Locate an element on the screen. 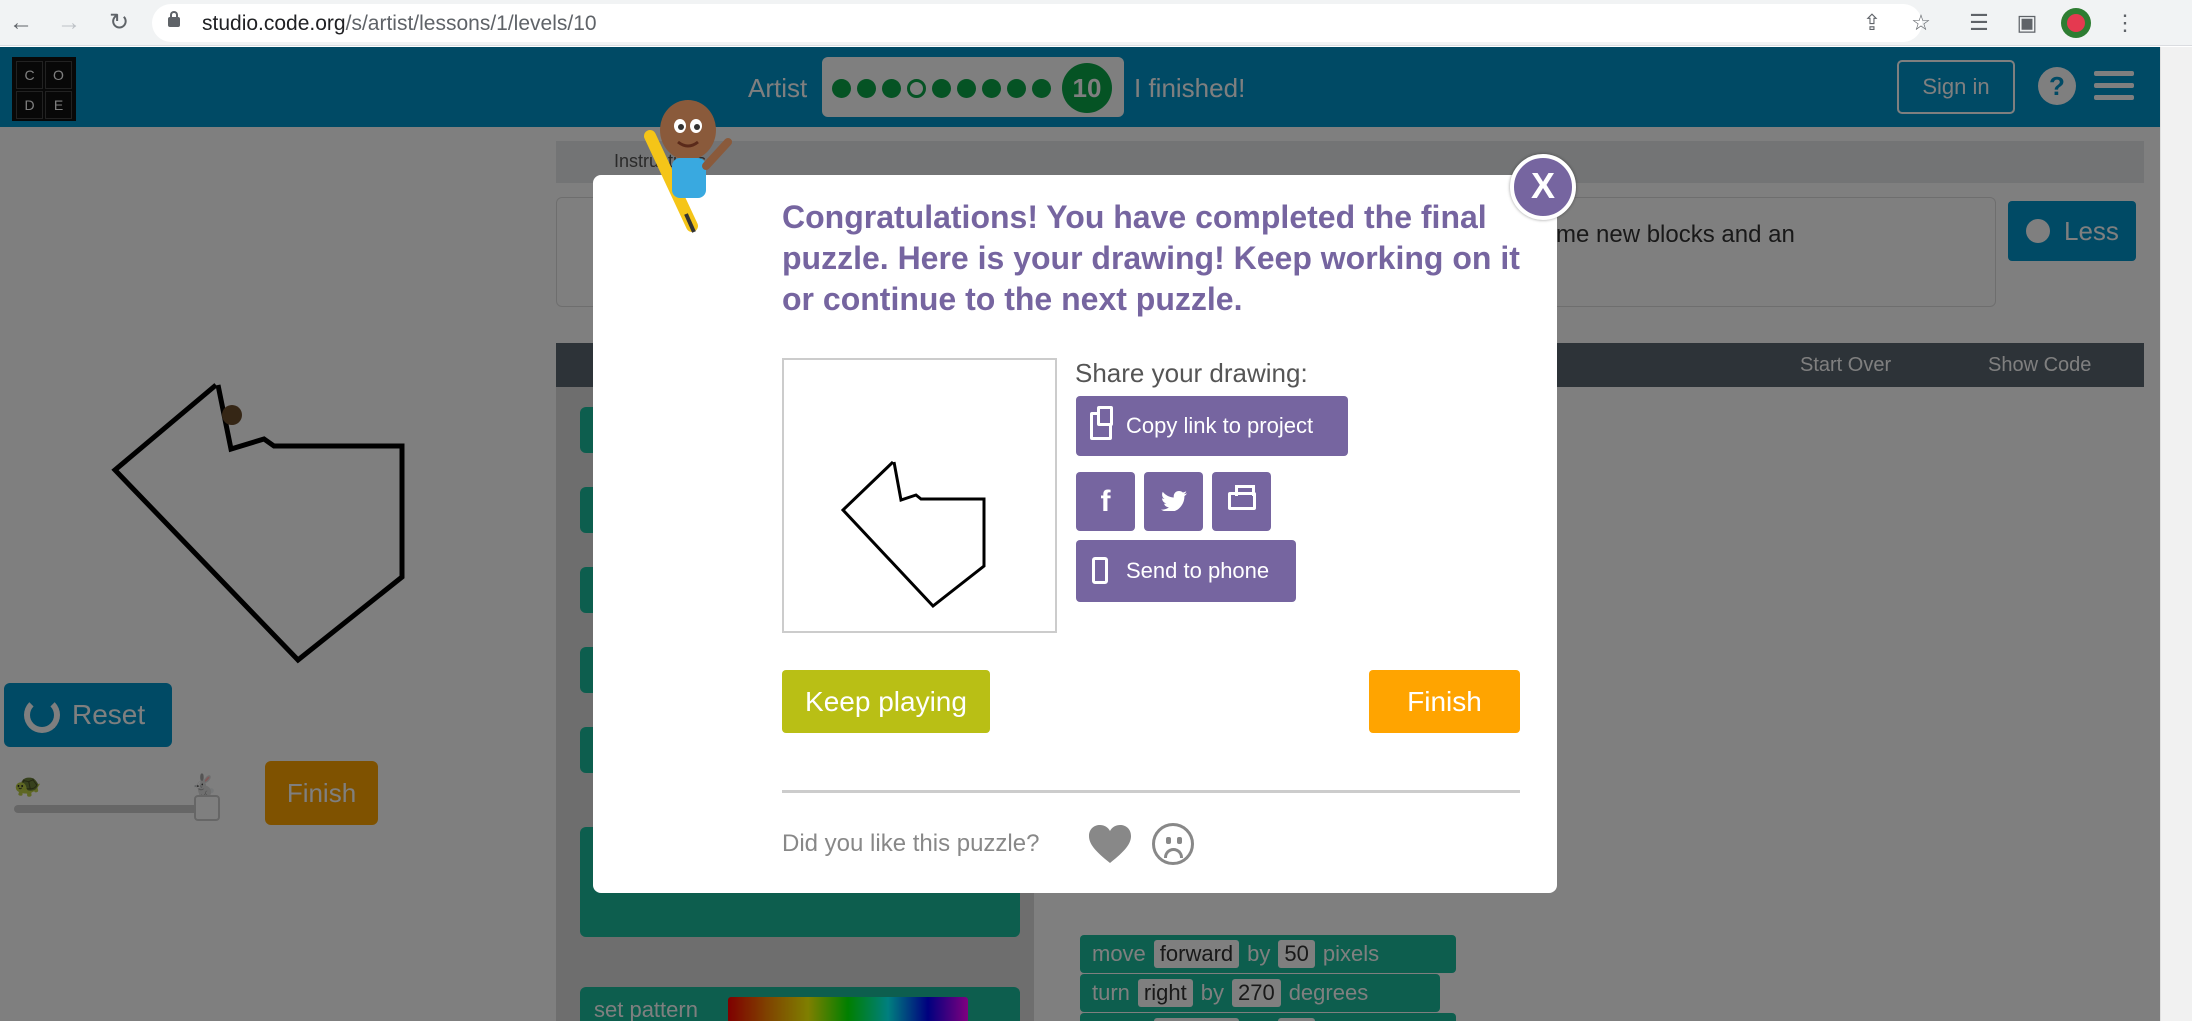 Image resolution: width=2192 pixels, height=1021 pixels. thumbnail-shape is located at coordinates (913, 534).